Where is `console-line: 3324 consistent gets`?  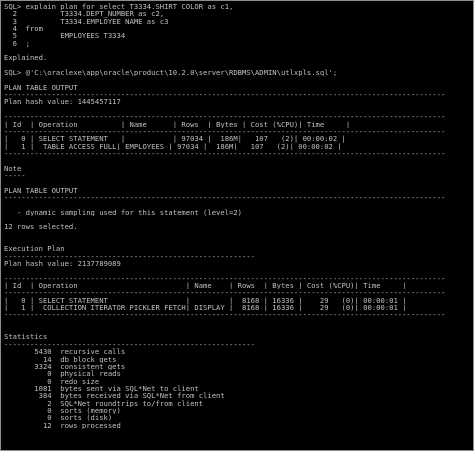
console-line: 3324 consistent gets is located at coordinates (65, 366).